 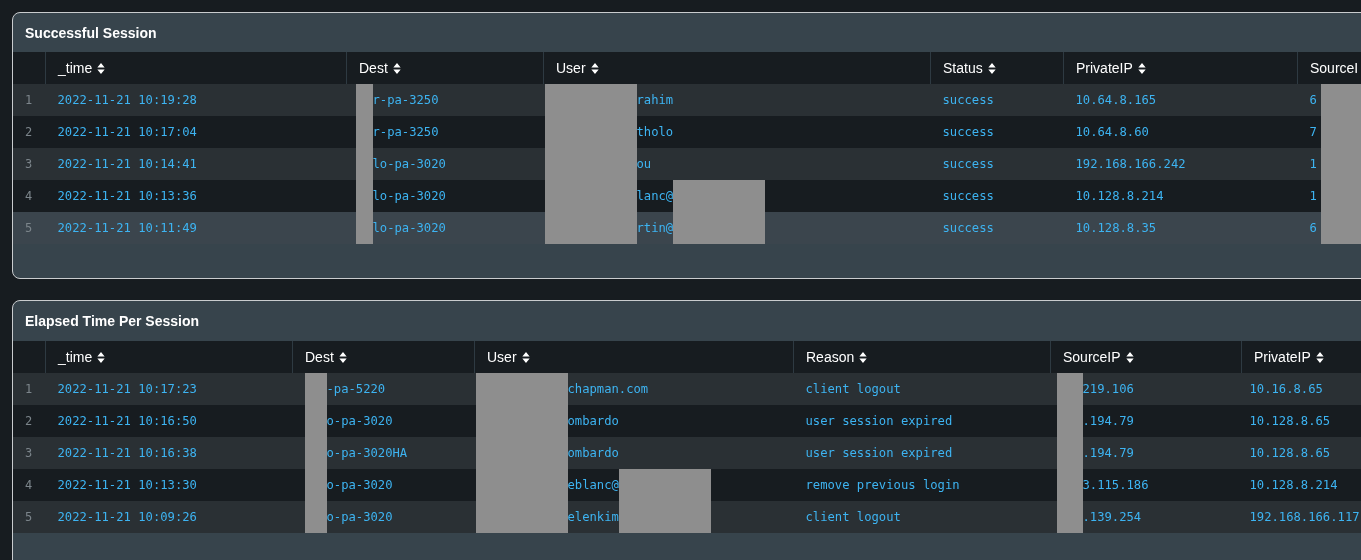 What do you see at coordinates (127, 196) in the screenshot?
I see `table-cell: 2022-11-21 10:13:36` at bounding box center [127, 196].